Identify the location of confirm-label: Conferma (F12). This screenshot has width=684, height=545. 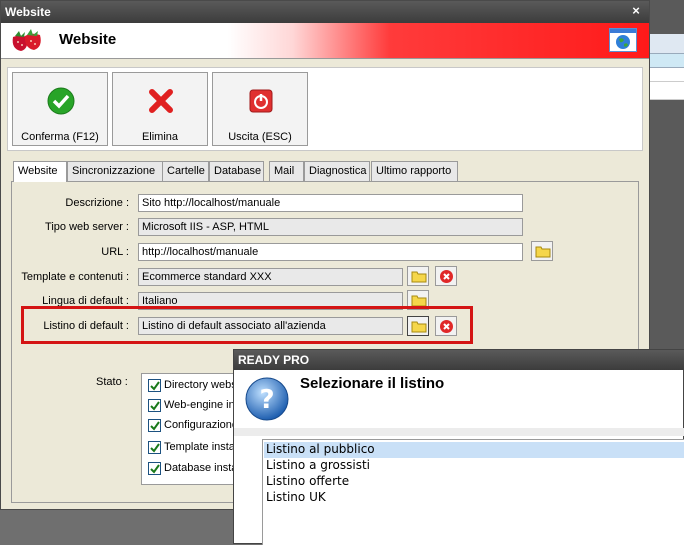
(60, 137).